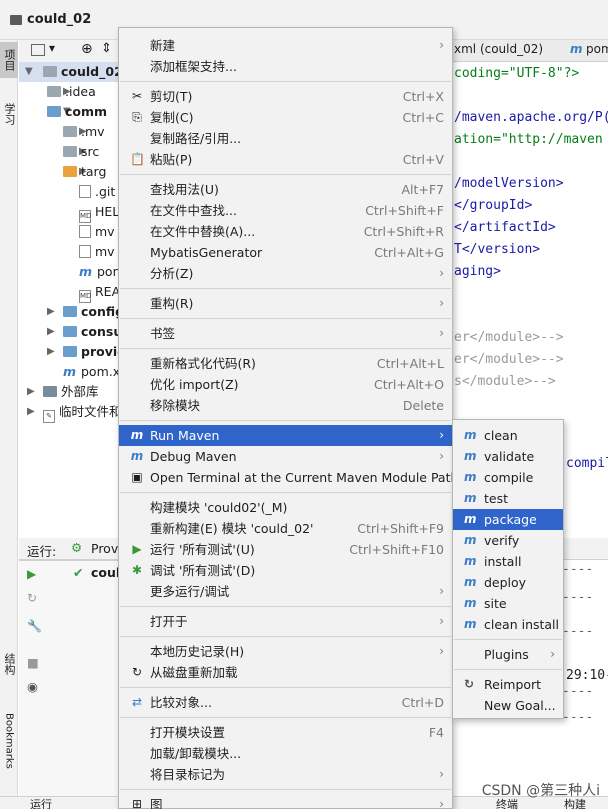  I want to click on run-tab-provider: Prov, so click(104, 548).